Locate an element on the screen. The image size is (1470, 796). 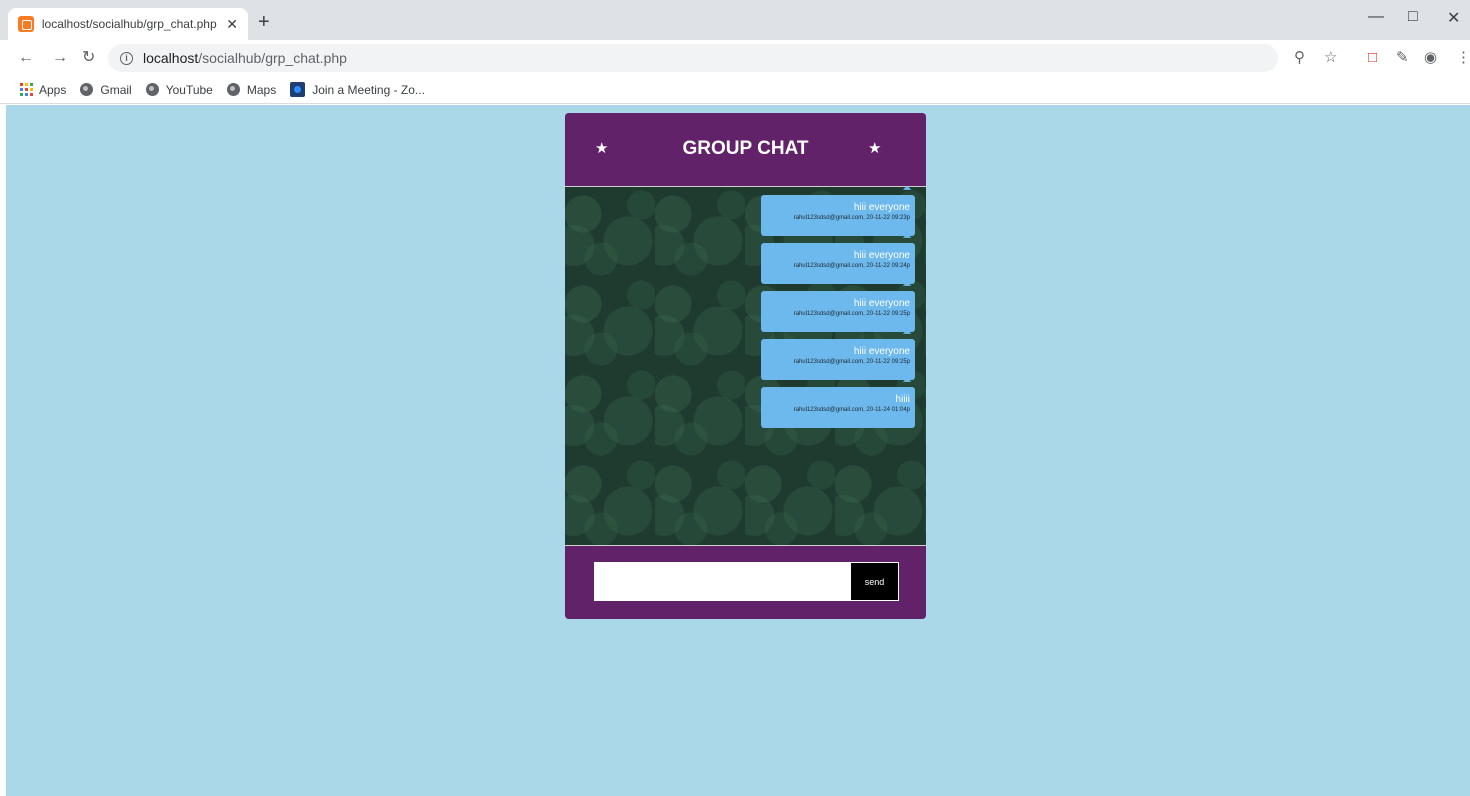
new-tab-button: + is located at coordinates (264, 22).